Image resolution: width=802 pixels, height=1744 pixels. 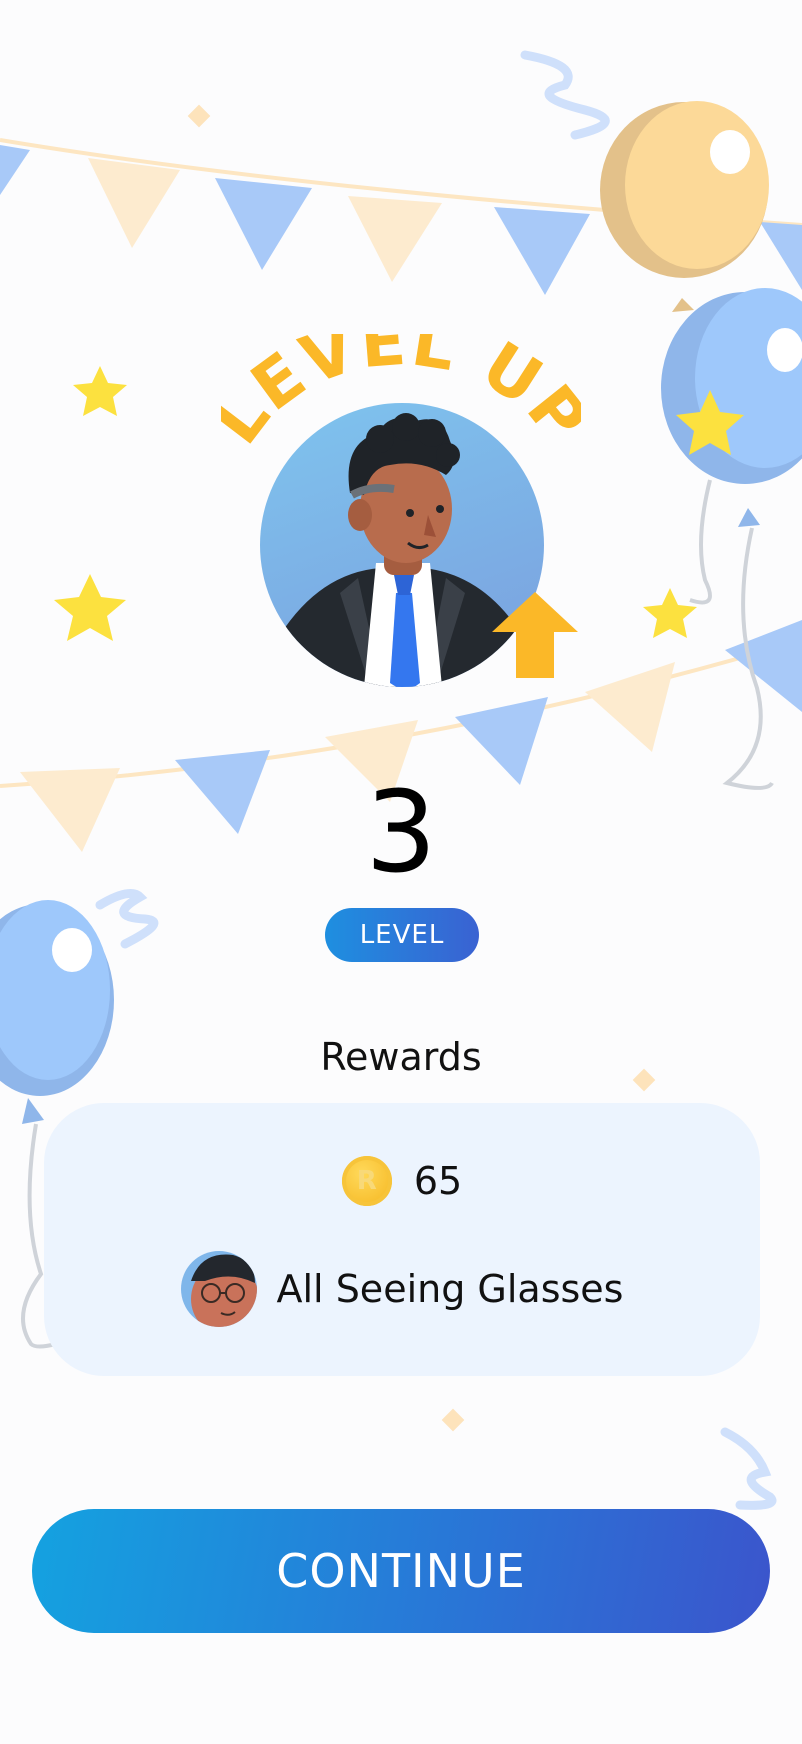 What do you see at coordinates (402, 935) in the screenshot?
I see `level-badge: LEVEL` at bounding box center [402, 935].